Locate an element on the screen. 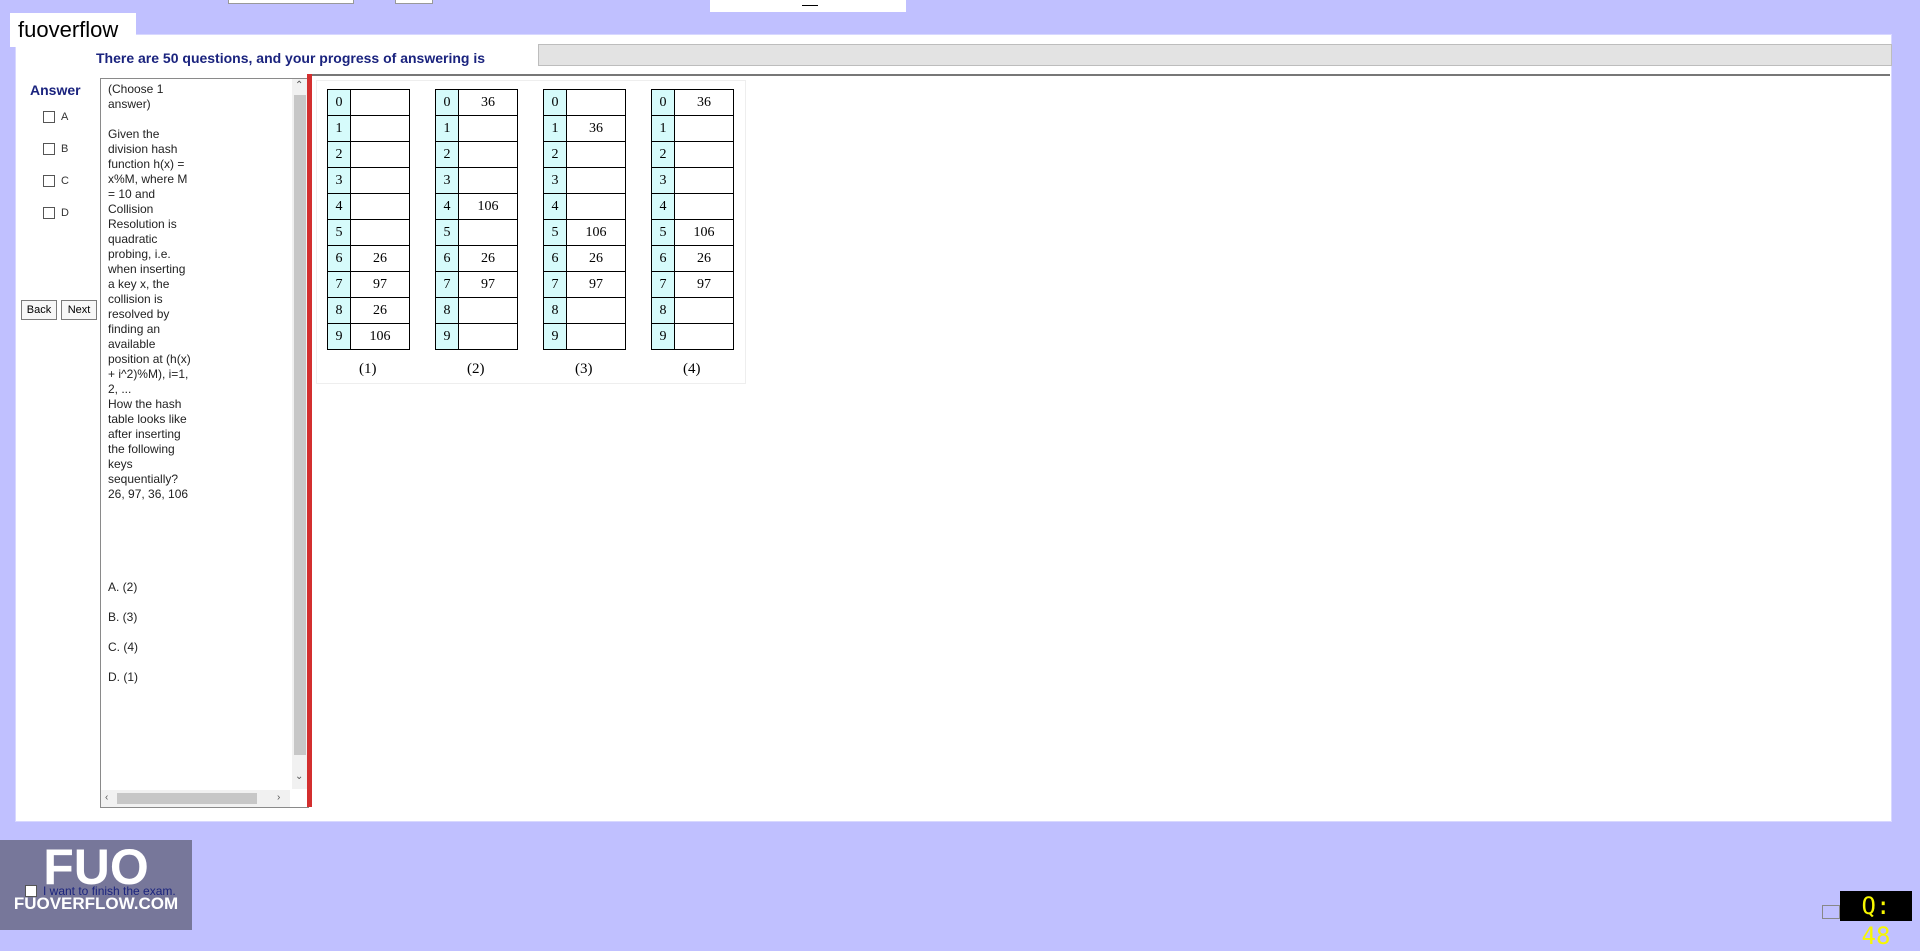 The image size is (1920, 951). hash-row: 5 is located at coordinates (476, 232).